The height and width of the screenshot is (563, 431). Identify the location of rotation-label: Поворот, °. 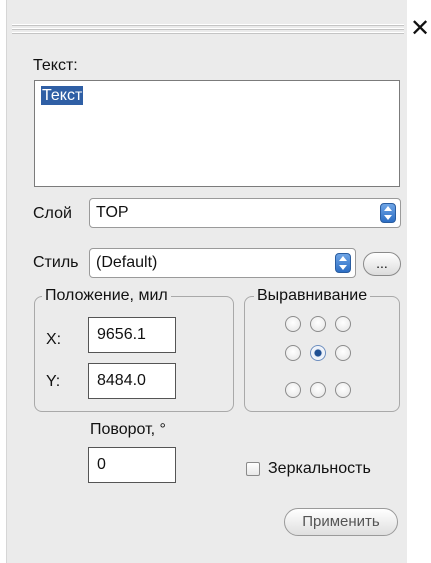
(128, 429).